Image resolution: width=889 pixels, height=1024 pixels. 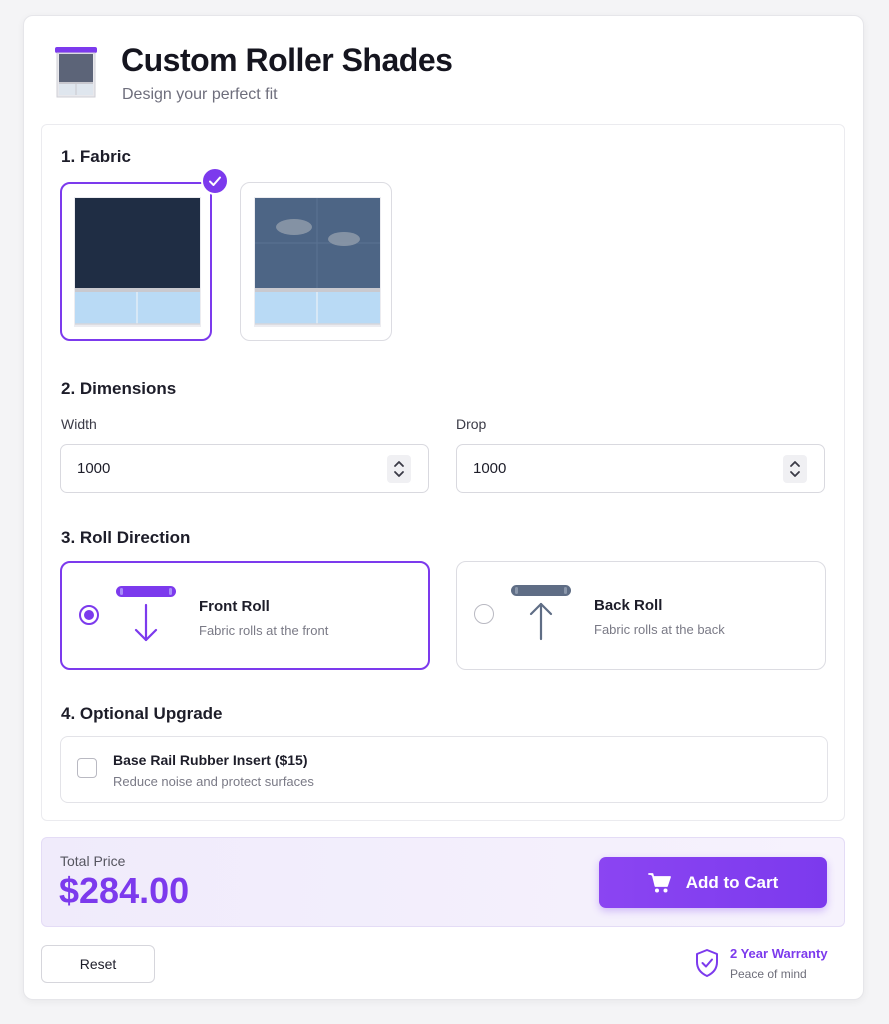 What do you see at coordinates (245, 615) in the screenshot?
I see `front-roll-option: Front Roll Fabric rolls at the front` at bounding box center [245, 615].